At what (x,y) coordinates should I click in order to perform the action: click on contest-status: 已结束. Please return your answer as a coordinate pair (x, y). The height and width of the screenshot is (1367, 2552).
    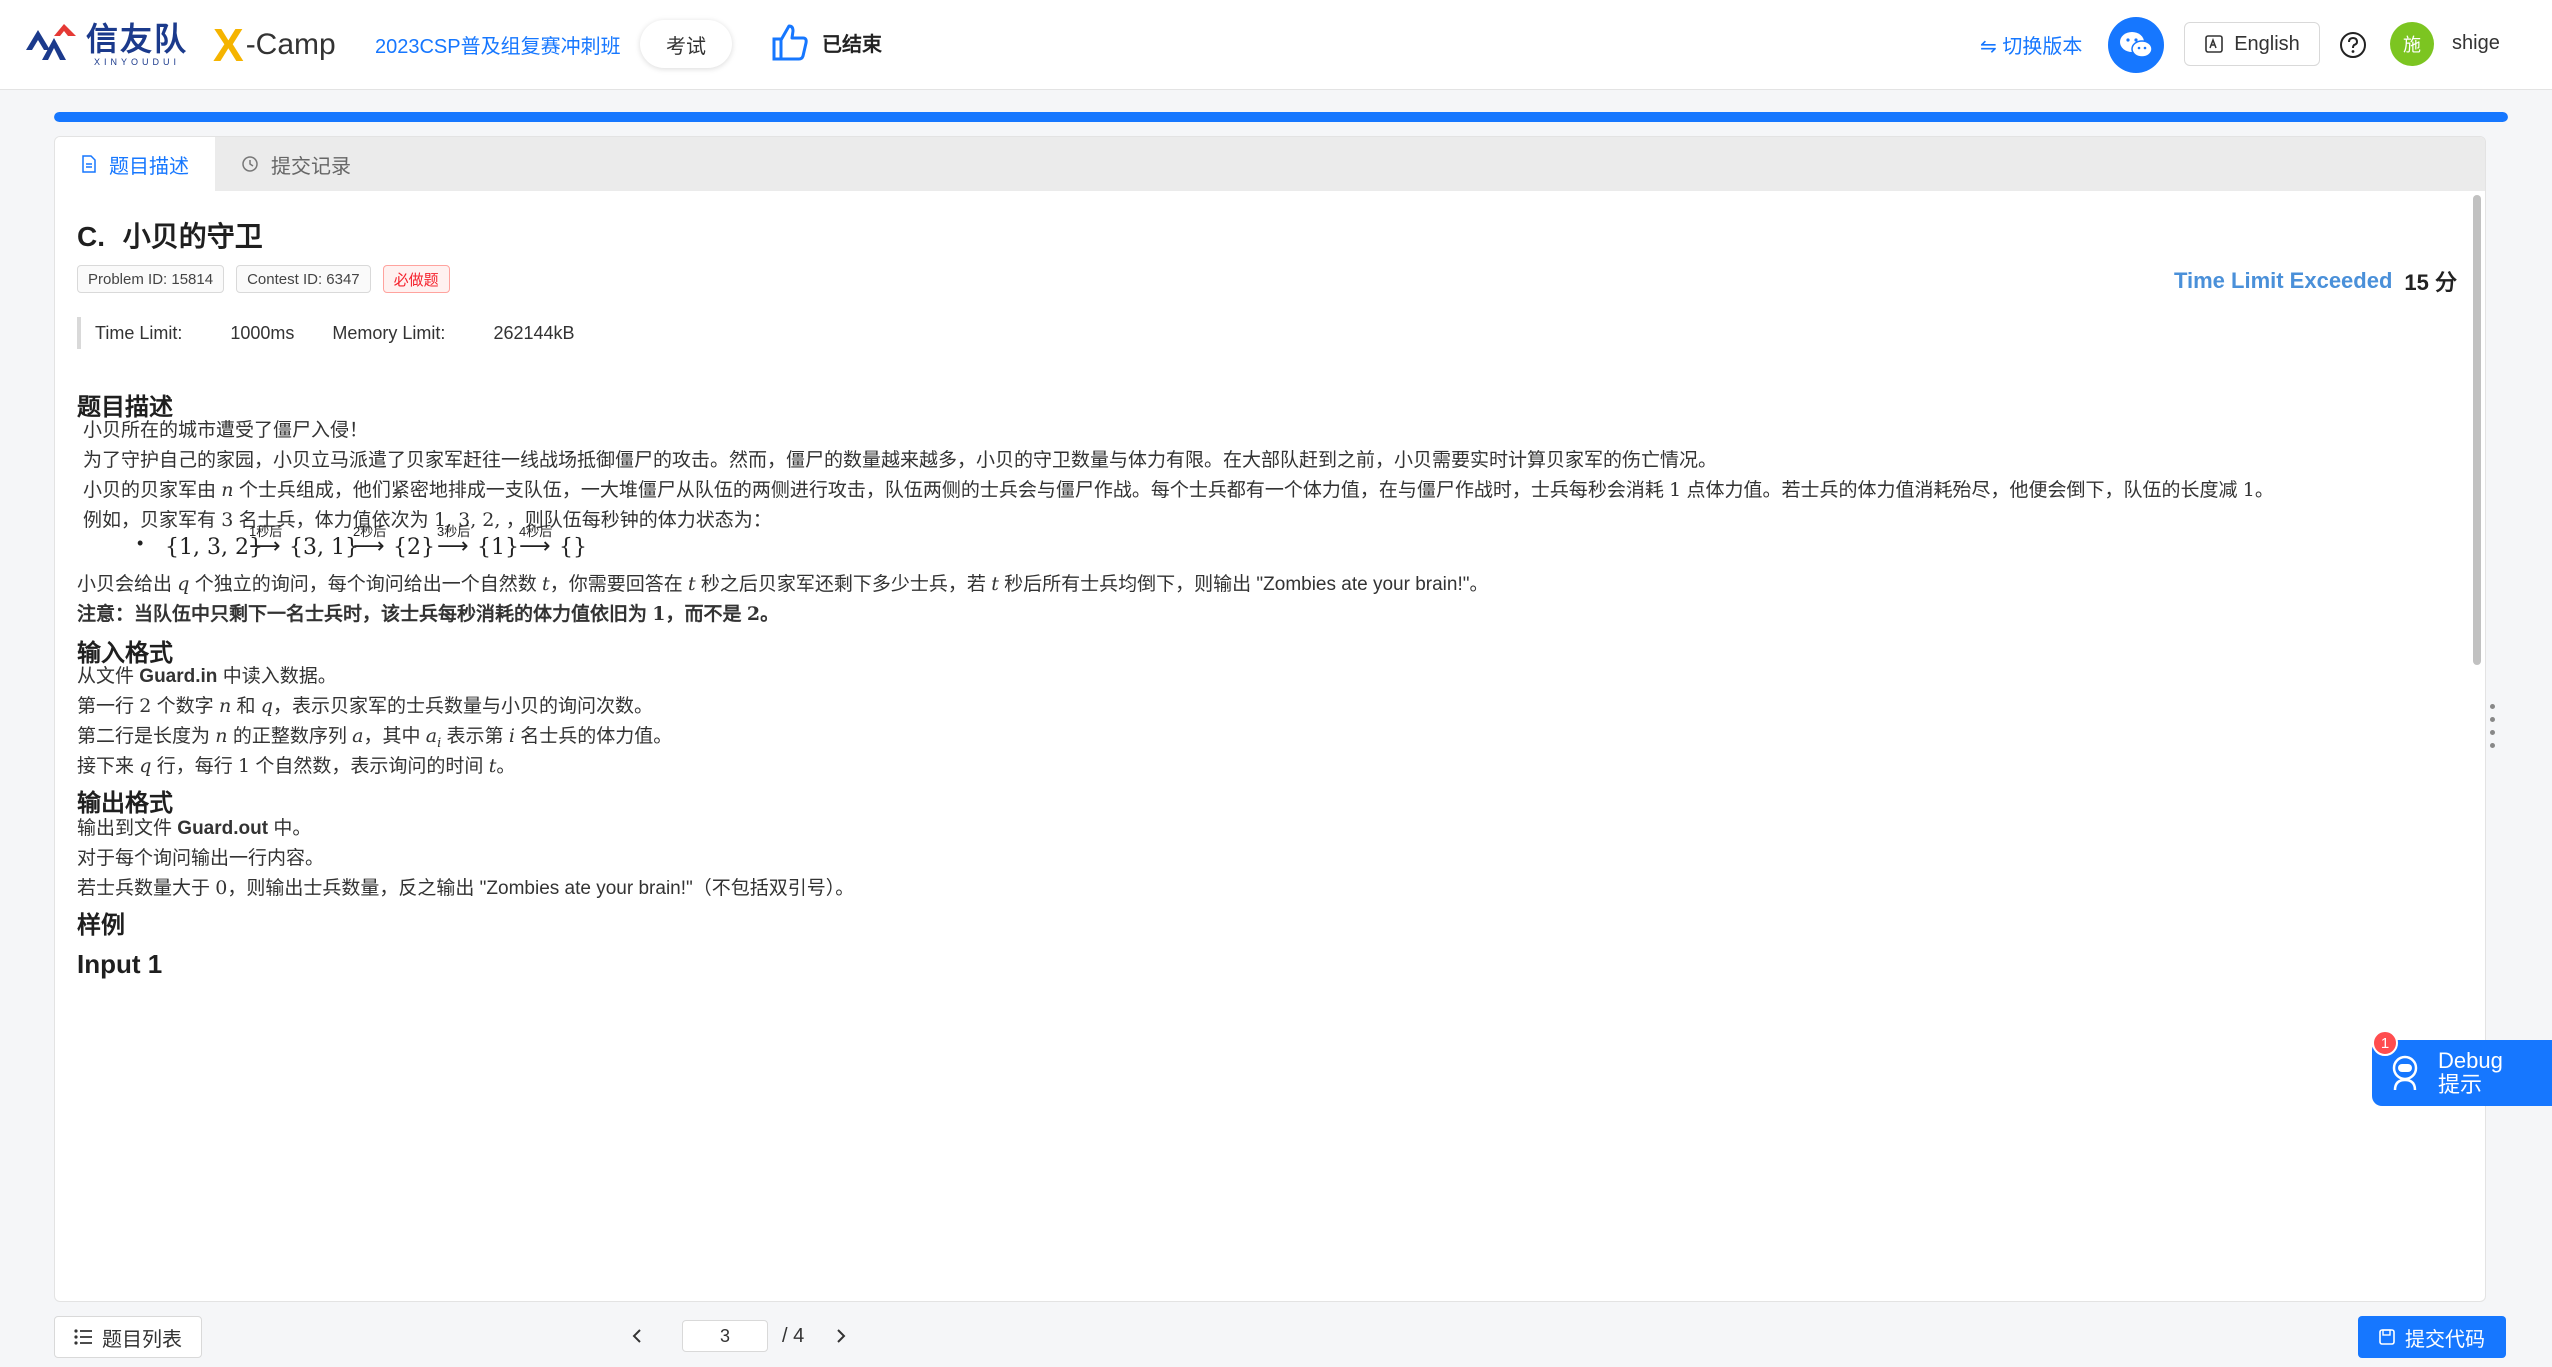
    Looking at the image, I should click on (826, 42).